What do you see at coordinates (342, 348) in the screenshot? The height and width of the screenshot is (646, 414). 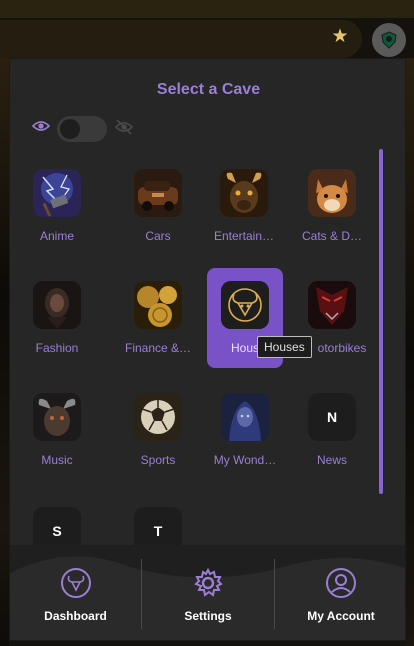 I see `cave-label: otorbikes` at bounding box center [342, 348].